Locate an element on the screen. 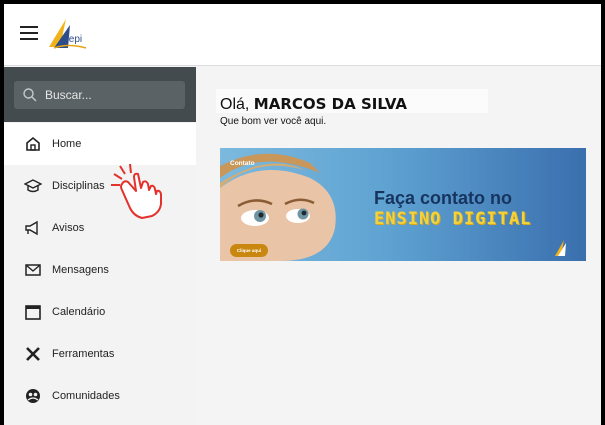 The image size is (605, 425). user-name: MARCOS DA SILVA is located at coordinates (330, 104).